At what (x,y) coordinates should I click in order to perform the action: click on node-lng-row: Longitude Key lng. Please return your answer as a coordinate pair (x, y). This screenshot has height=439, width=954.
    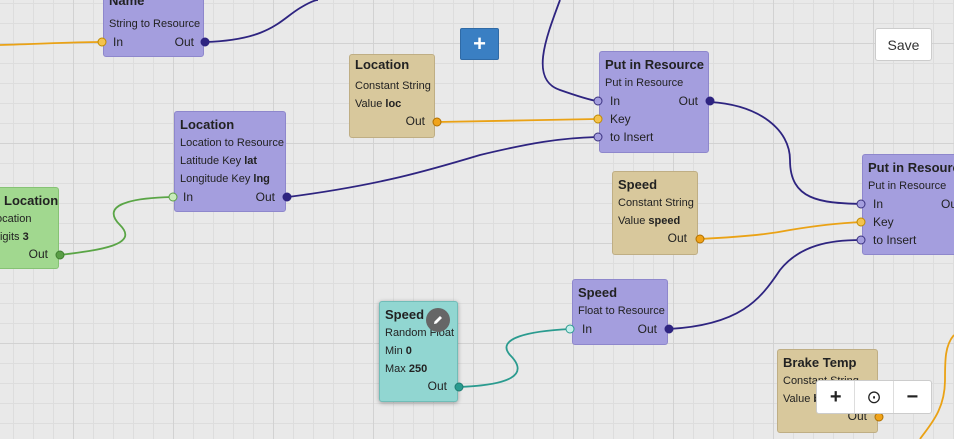
    Looking at the image, I should click on (225, 179).